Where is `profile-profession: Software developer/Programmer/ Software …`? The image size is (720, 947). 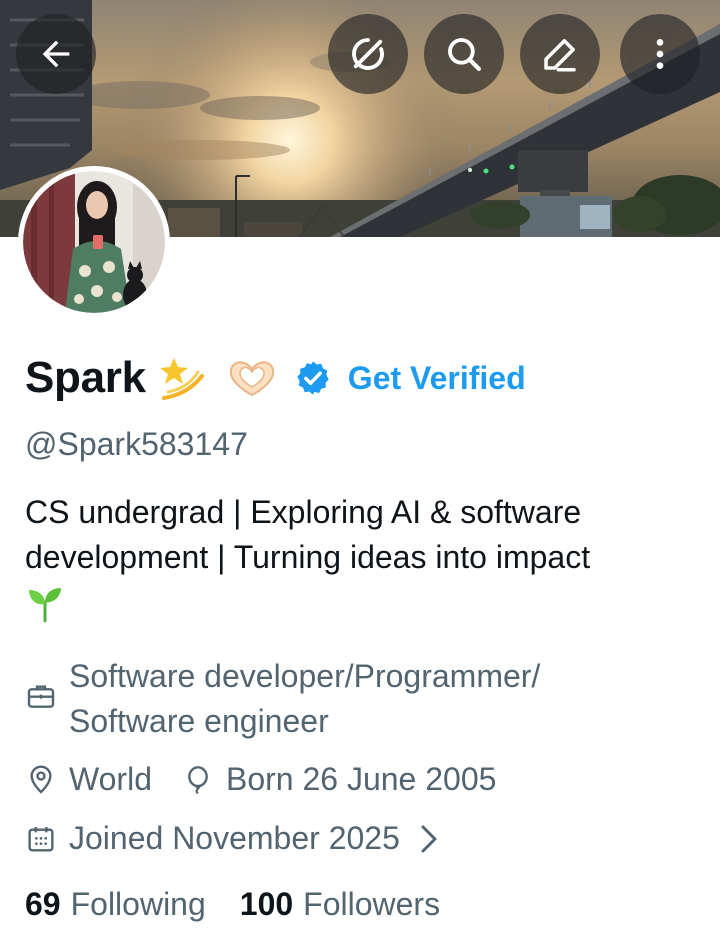 profile-profession: Software developer/Programmer/ Software … is located at coordinates (282, 699).